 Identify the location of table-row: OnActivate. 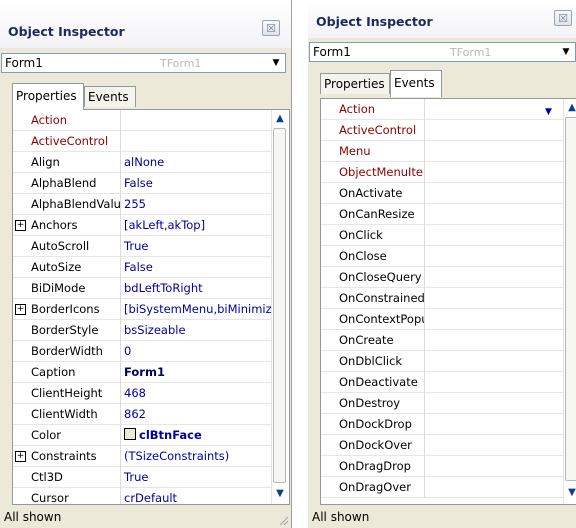
(442, 193).